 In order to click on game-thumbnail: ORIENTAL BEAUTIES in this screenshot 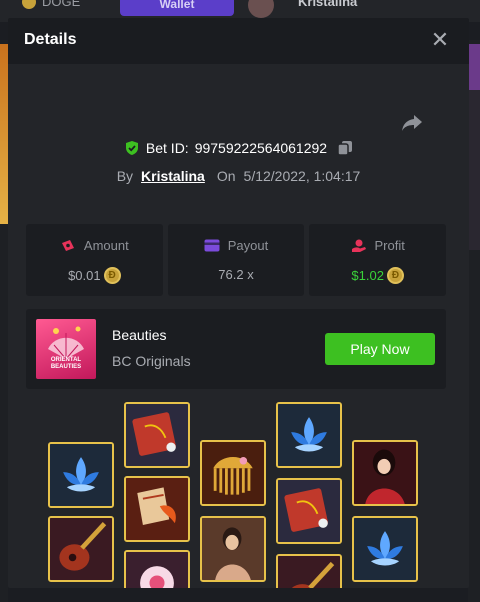, I will do `click(66, 349)`.